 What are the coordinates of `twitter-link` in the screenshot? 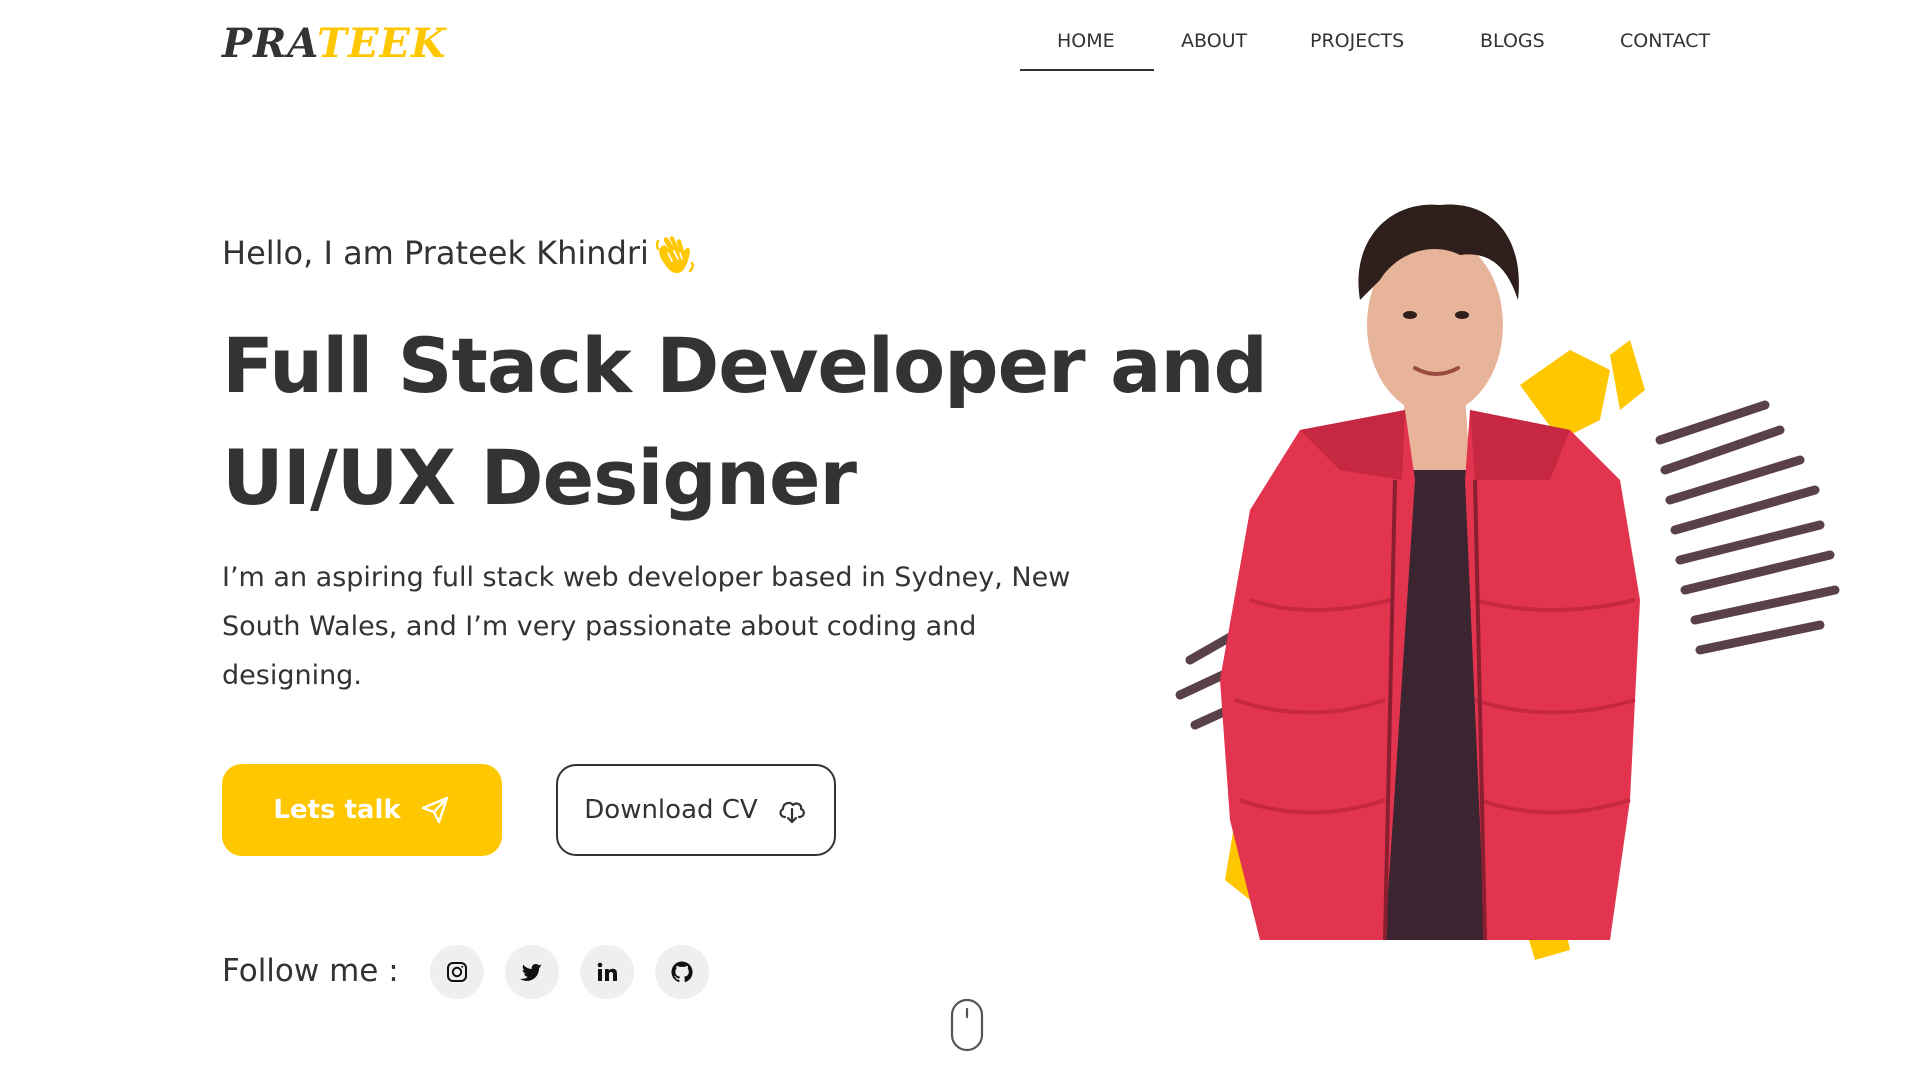 It's located at (532, 972).